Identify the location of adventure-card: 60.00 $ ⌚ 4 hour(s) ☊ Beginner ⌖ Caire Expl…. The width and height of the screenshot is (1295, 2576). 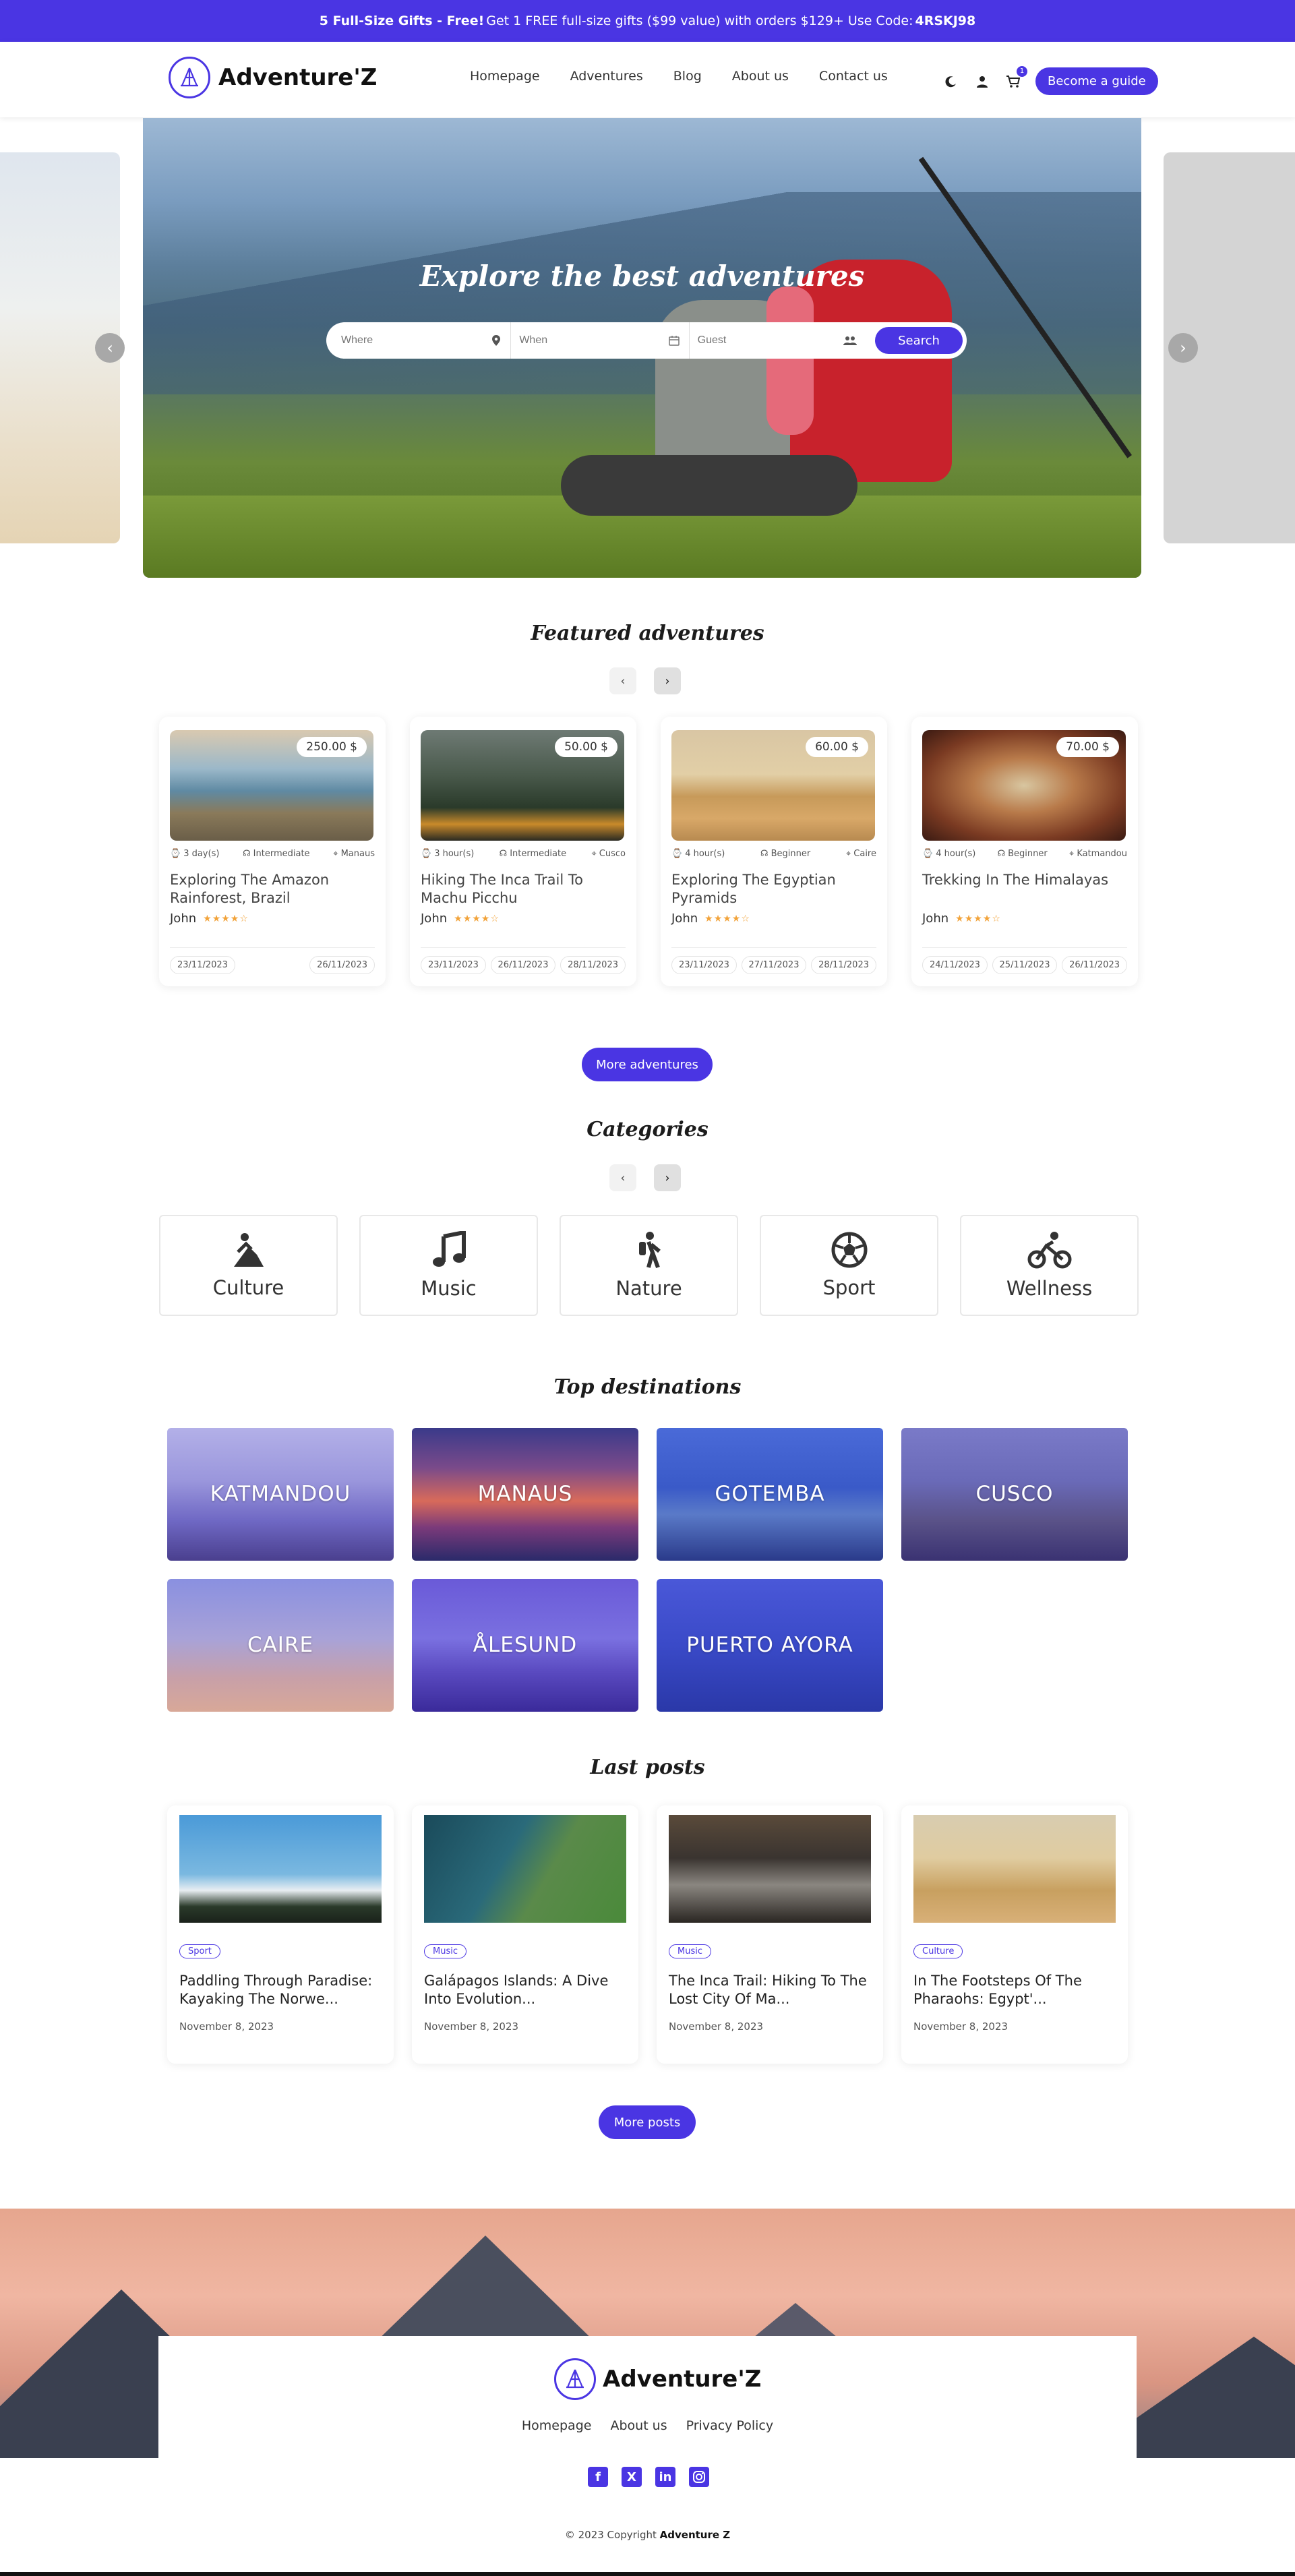
(774, 851).